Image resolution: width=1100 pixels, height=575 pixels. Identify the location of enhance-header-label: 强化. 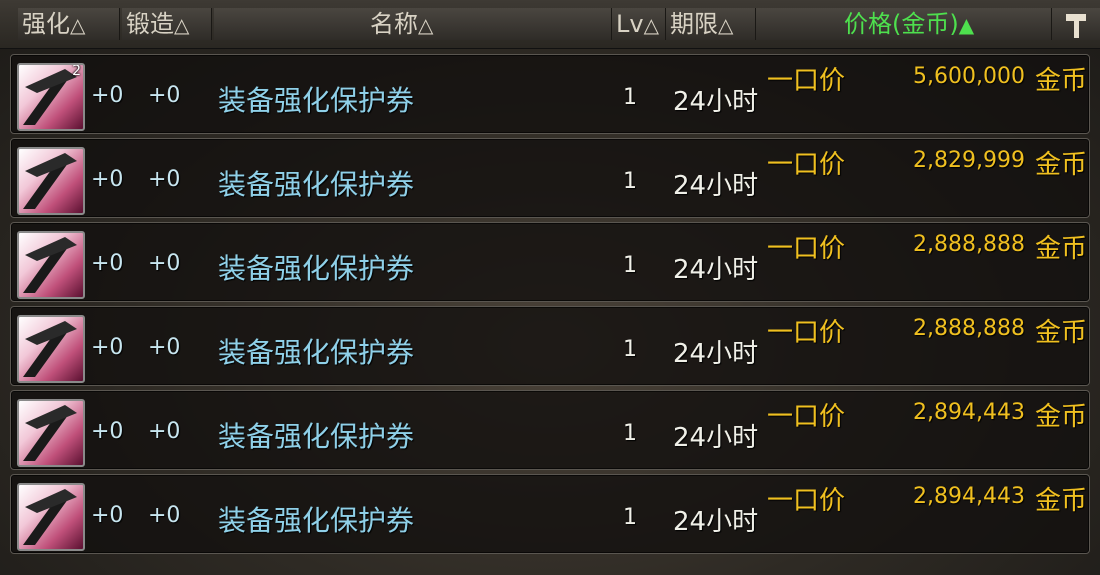
(46, 24).